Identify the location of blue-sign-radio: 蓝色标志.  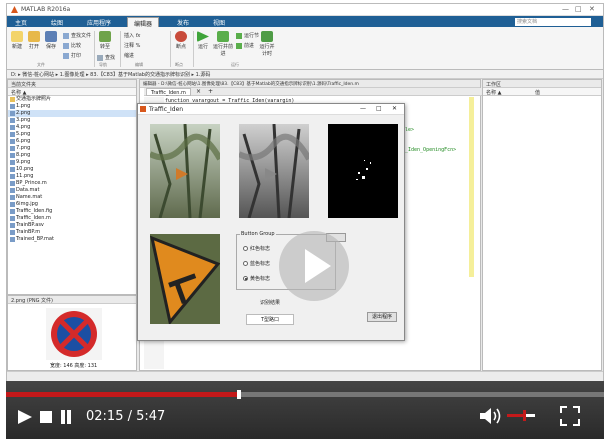
(256, 263).